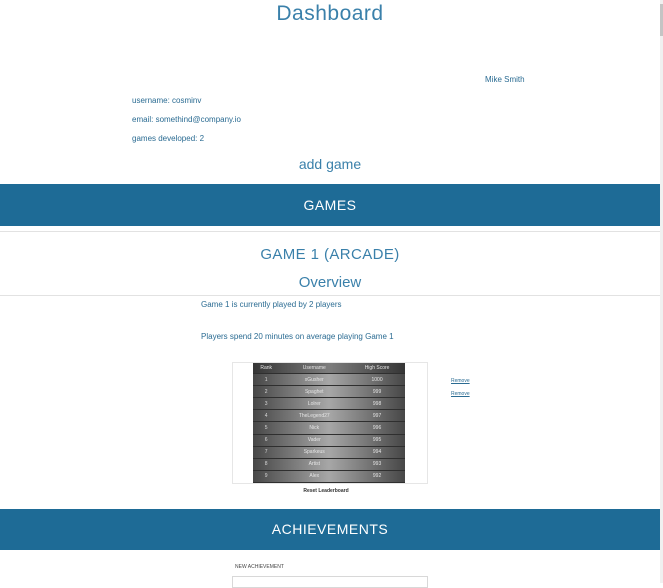 This screenshot has height=588, width=663. Describe the element at coordinates (314, 380) in the screenshot. I see `username-cell: xGusher` at that location.